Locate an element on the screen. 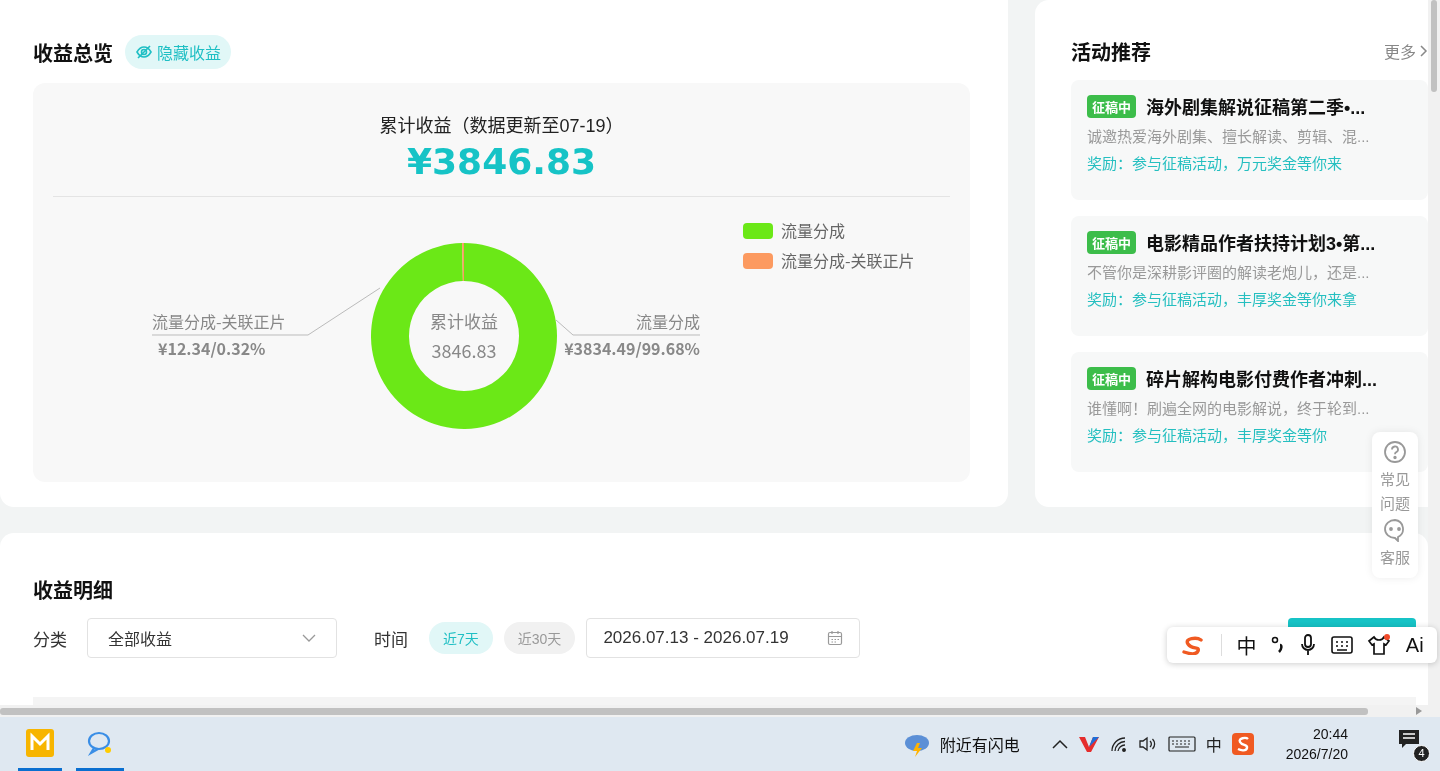  activity-card: 征稿中 电影精品作者扶持计划3•第... 不管你是深耕影评圈的解读老炮儿，还是... 奖励：参与征稿活动，丰厚奖金等你来拿 is located at coordinates (1249, 276).